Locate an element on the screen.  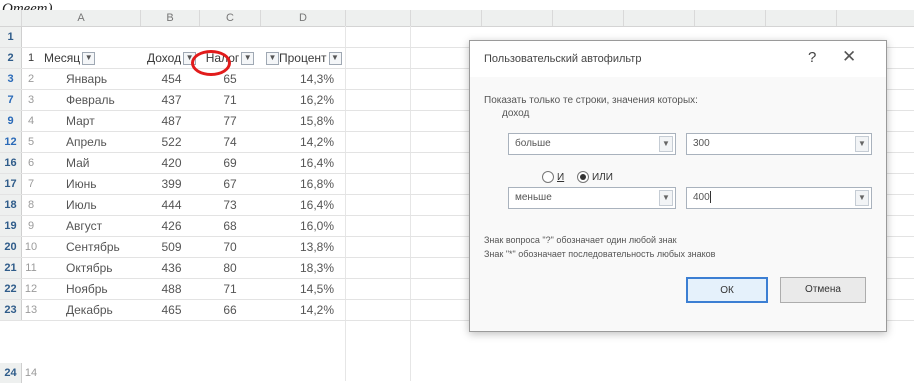
condition1-operator-select: больше ▼ is located at coordinates (592, 144).